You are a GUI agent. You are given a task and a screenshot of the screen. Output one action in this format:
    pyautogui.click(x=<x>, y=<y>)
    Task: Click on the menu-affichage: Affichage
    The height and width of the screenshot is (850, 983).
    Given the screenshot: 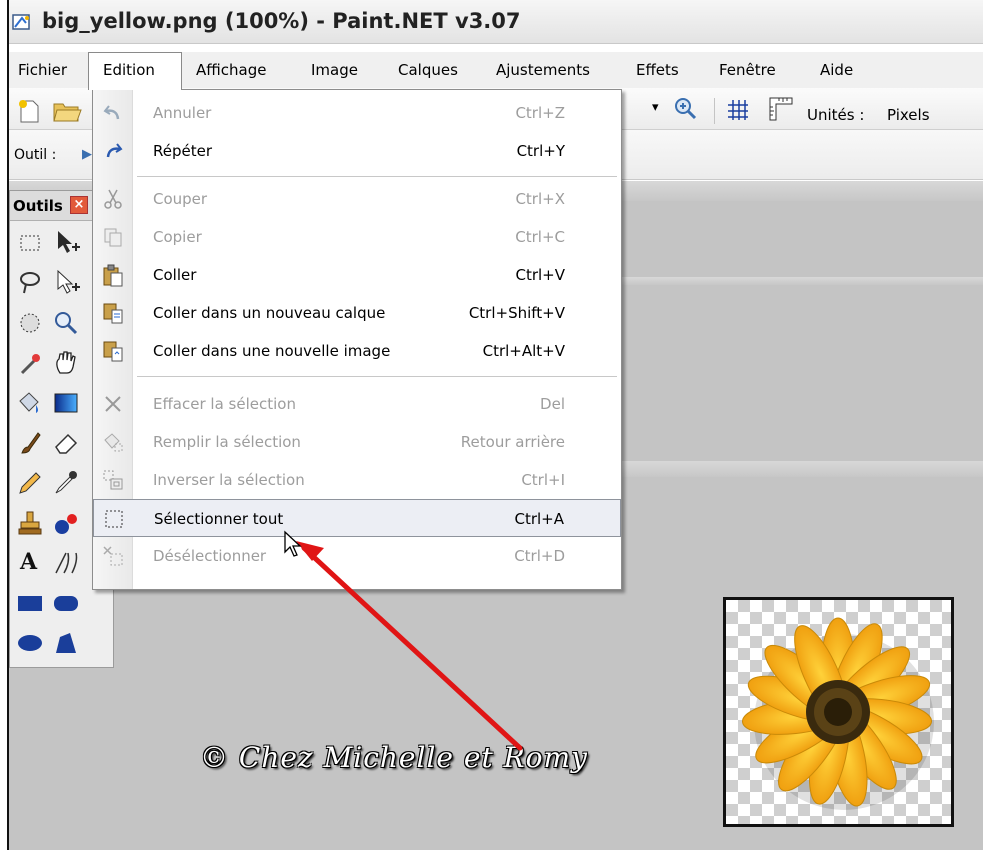 What is the action you would take?
    pyautogui.click(x=231, y=70)
    